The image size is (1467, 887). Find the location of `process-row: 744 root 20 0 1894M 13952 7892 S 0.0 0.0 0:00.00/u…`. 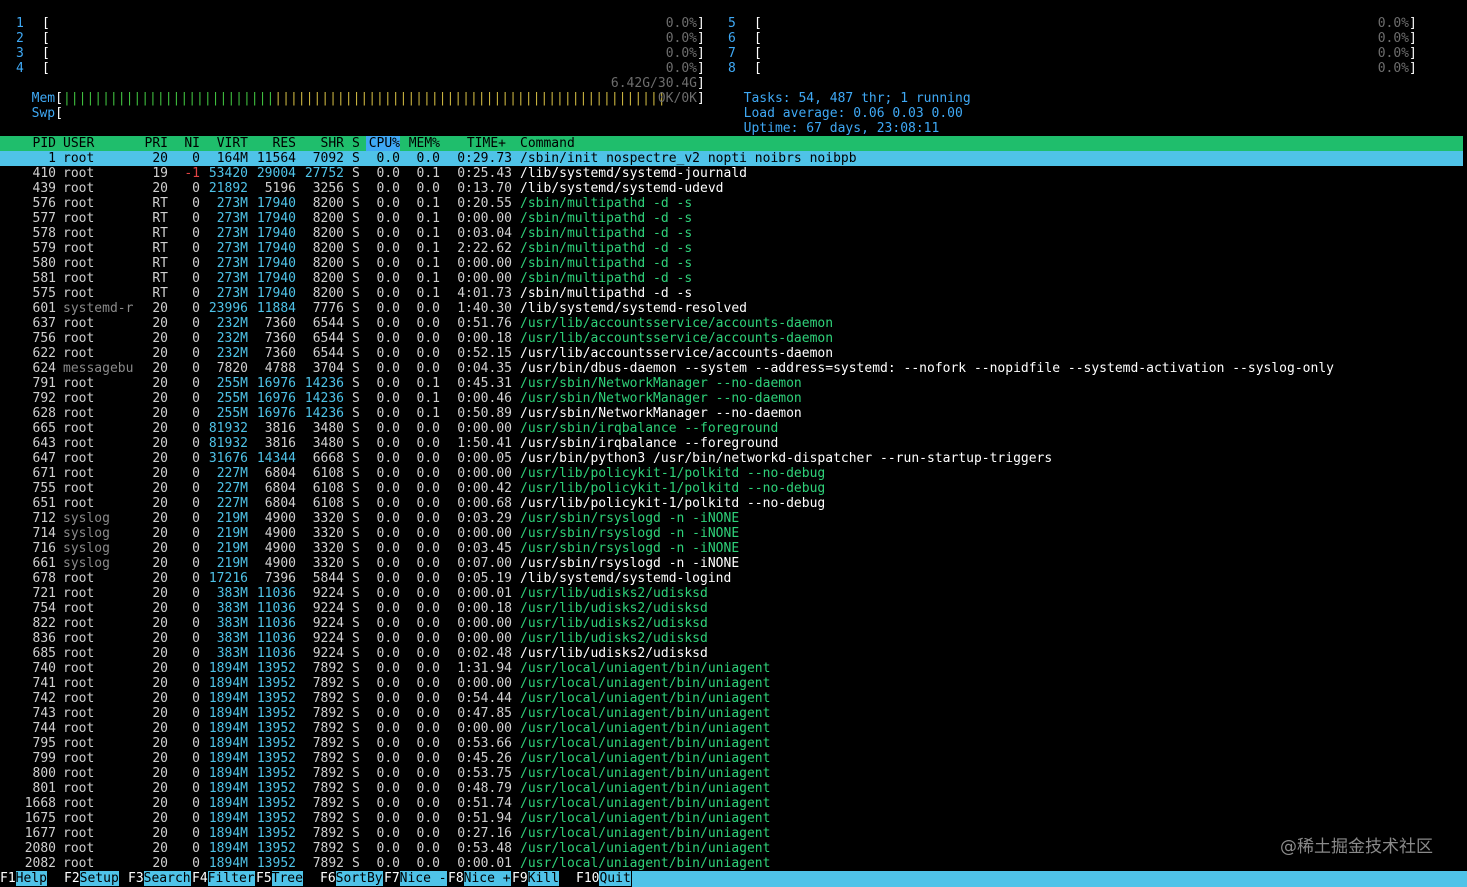

process-row: 744 root 20 0 1894M 13952 7892 S 0.0 0.0 0:00.00/u… is located at coordinates (731, 728).